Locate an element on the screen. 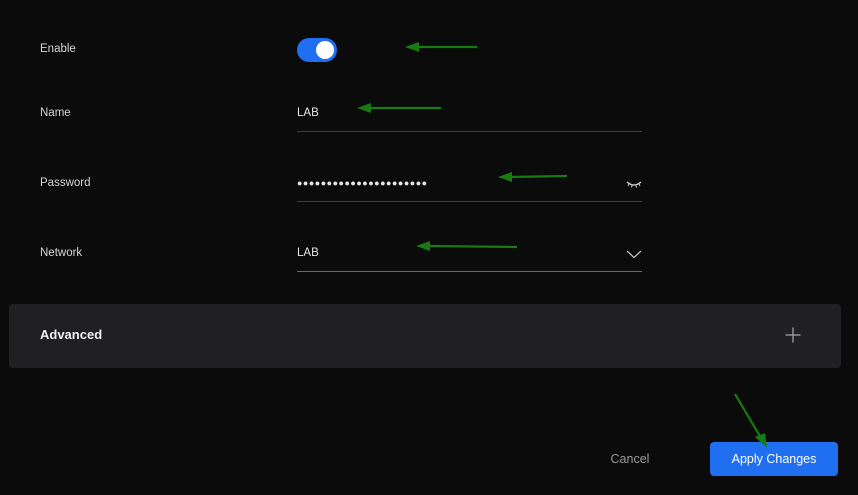  arrow-apply is located at coordinates (750, 420).